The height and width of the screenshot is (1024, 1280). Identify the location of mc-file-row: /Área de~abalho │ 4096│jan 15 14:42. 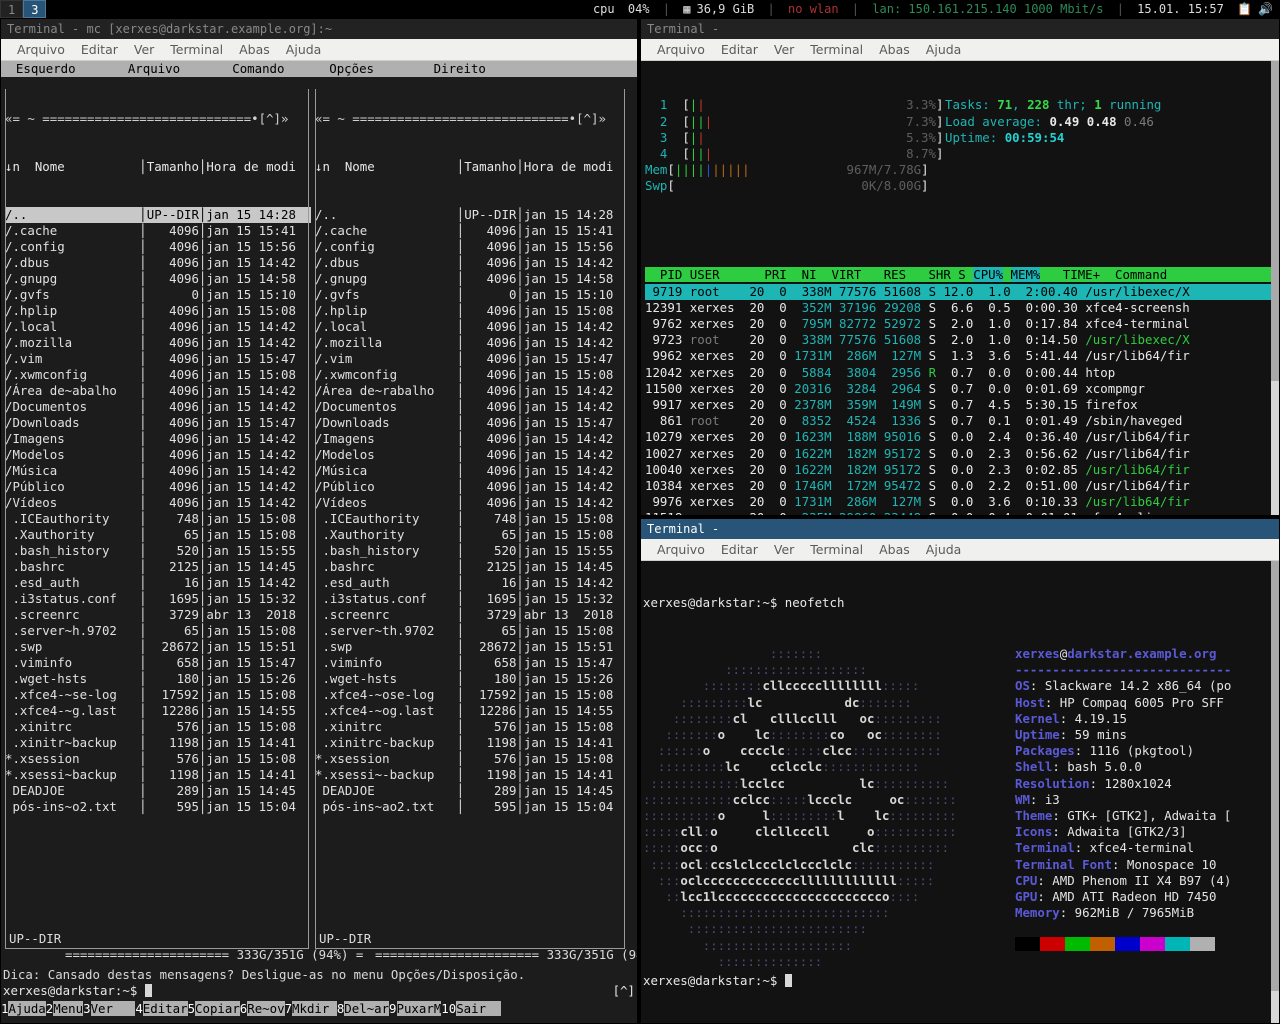
(158, 391).